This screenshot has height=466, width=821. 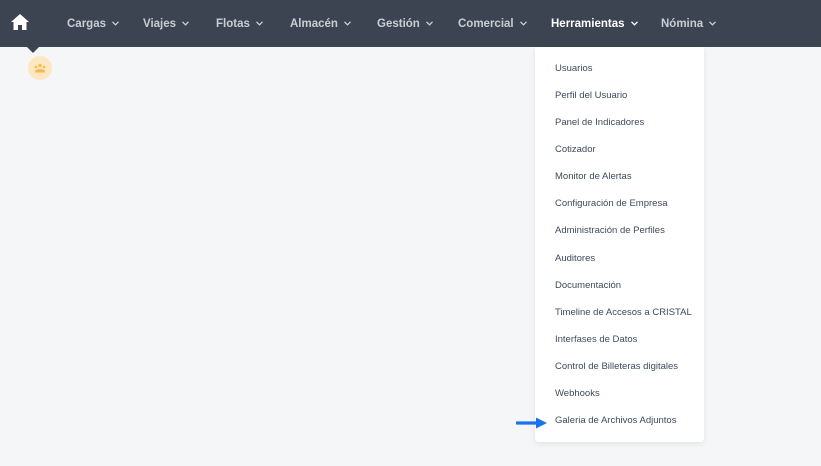 I want to click on arrow-right-icon, so click(x=531, y=423).